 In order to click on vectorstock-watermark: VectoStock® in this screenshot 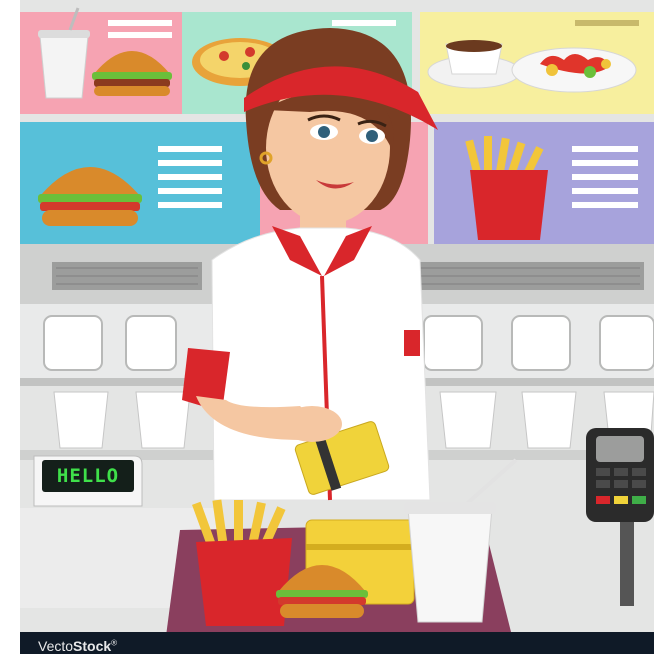, I will do `click(77, 646)`.